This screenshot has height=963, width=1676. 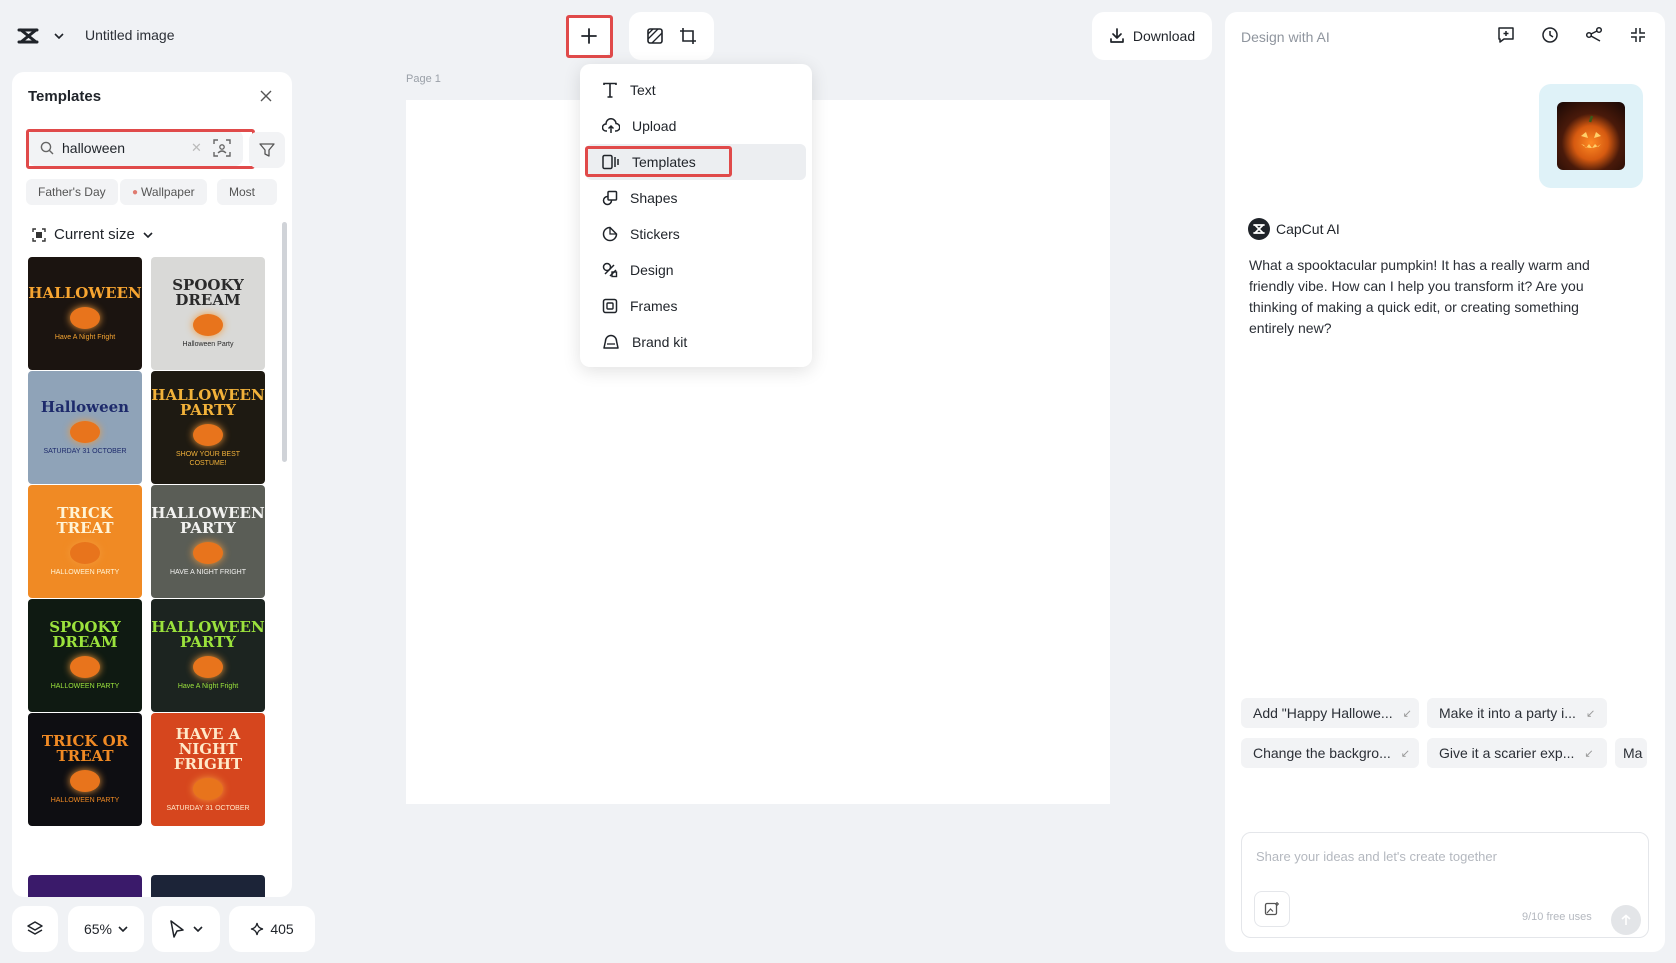 I want to click on template-subtitle: Have A Night Fright, so click(x=208, y=686).